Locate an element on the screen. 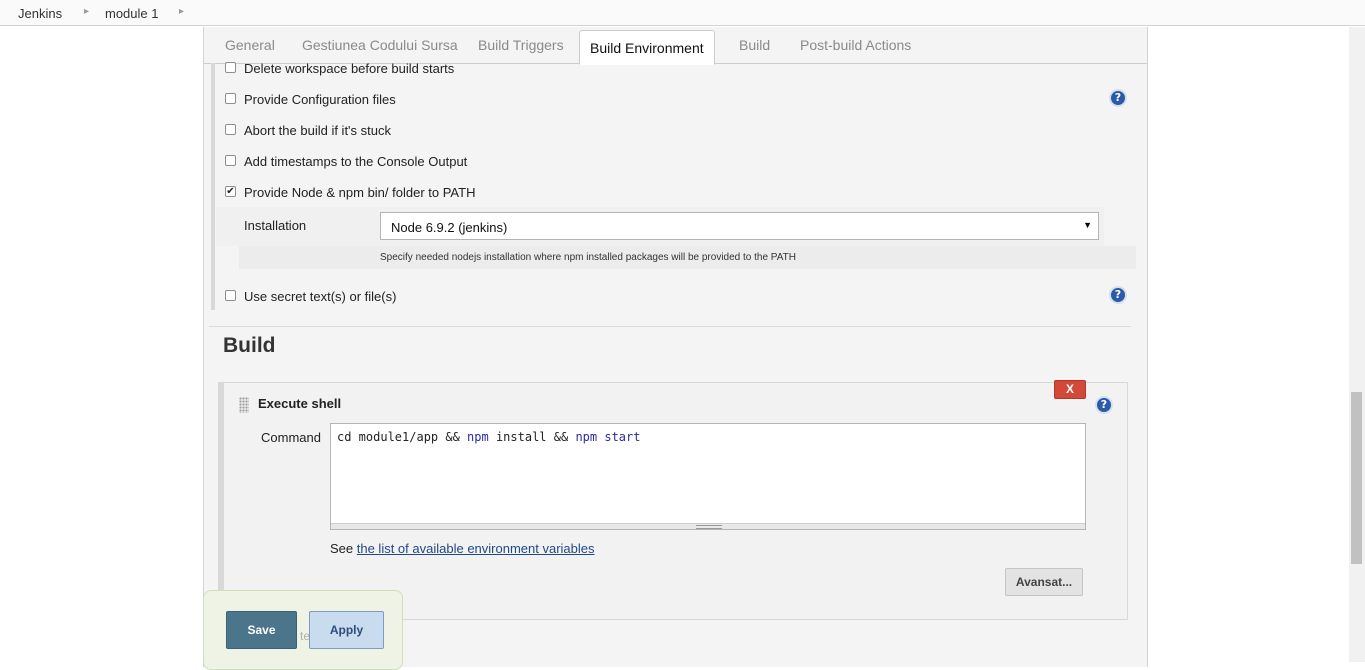  tab-scm: Gestiunea Codului Sursa is located at coordinates (380, 45).